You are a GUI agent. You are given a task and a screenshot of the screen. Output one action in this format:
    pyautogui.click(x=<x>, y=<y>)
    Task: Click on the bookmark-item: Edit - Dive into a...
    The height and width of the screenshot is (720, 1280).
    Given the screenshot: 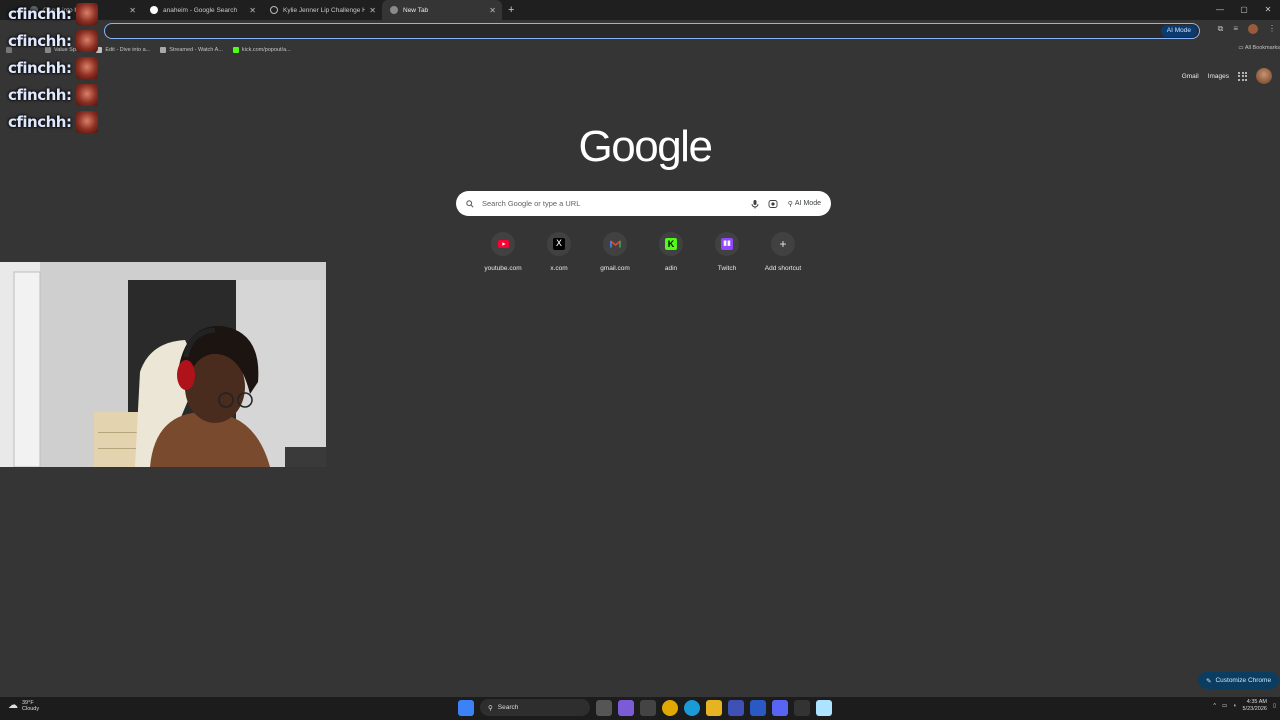 What is the action you would take?
    pyautogui.click(x=123, y=49)
    